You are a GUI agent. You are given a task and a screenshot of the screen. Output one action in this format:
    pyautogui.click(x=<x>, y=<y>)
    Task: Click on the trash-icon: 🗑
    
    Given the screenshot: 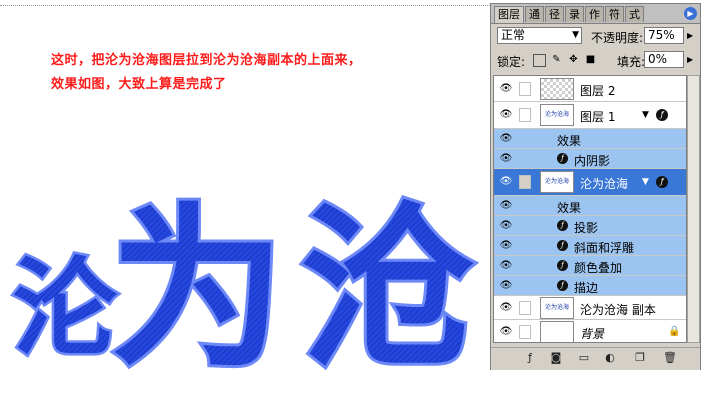 What is the action you would take?
    pyautogui.click(x=670, y=358)
    